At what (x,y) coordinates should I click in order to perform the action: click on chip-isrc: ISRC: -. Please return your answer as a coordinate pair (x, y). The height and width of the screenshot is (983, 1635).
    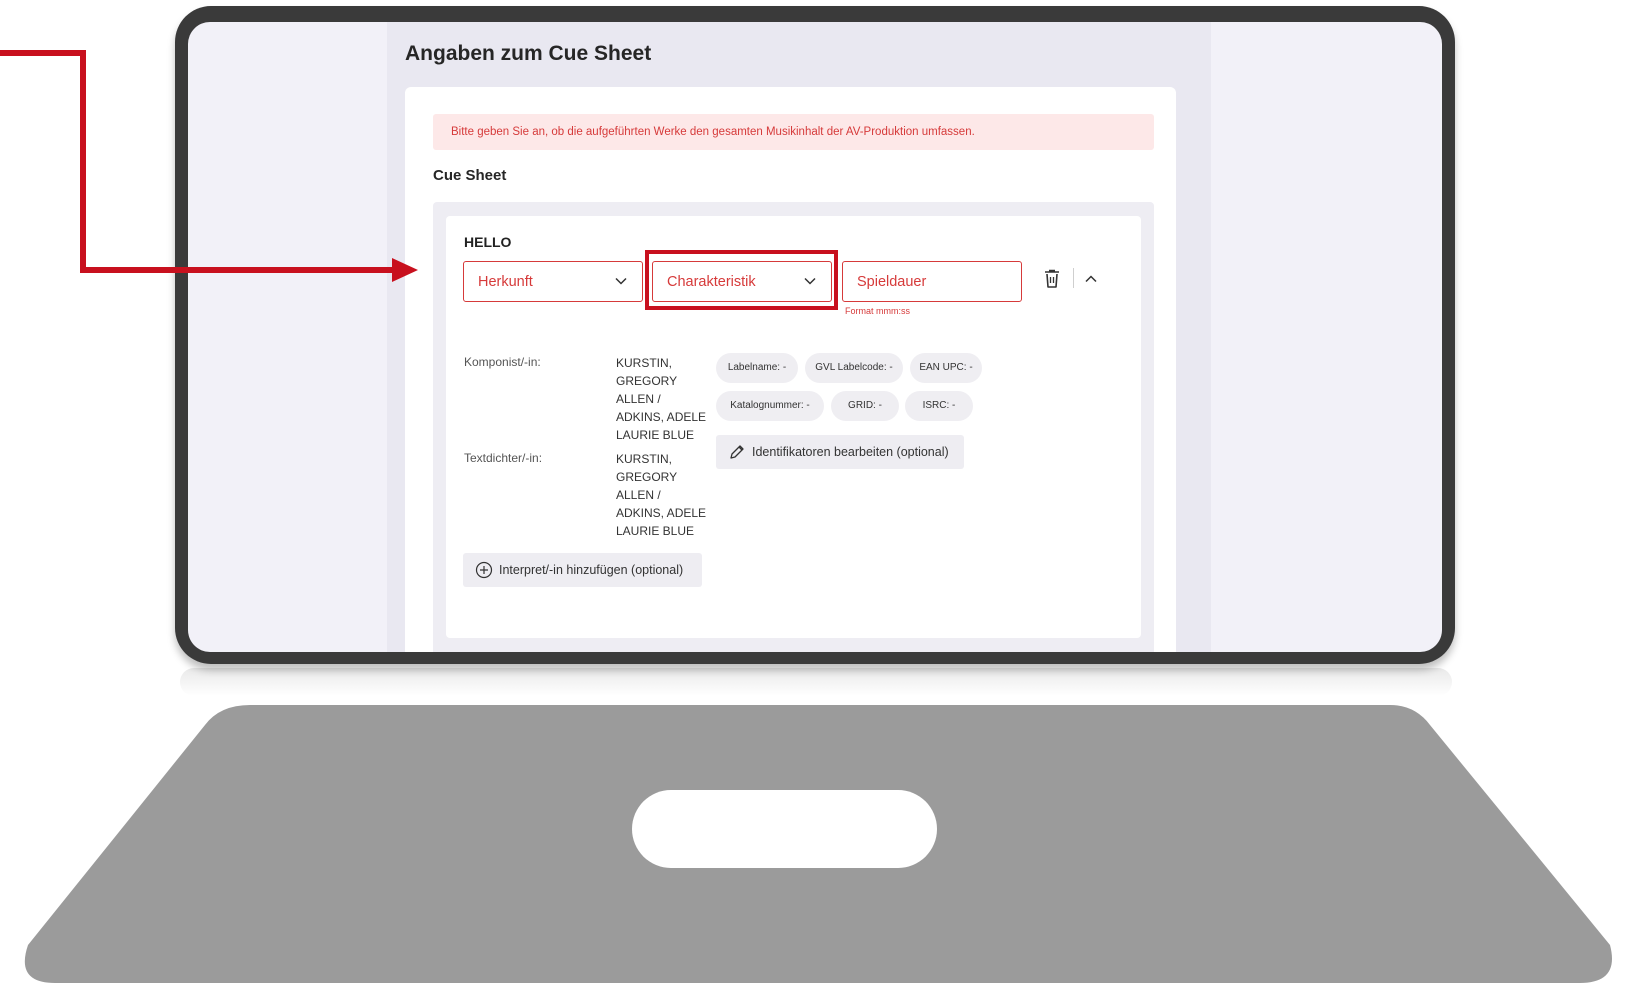
    Looking at the image, I should click on (939, 406).